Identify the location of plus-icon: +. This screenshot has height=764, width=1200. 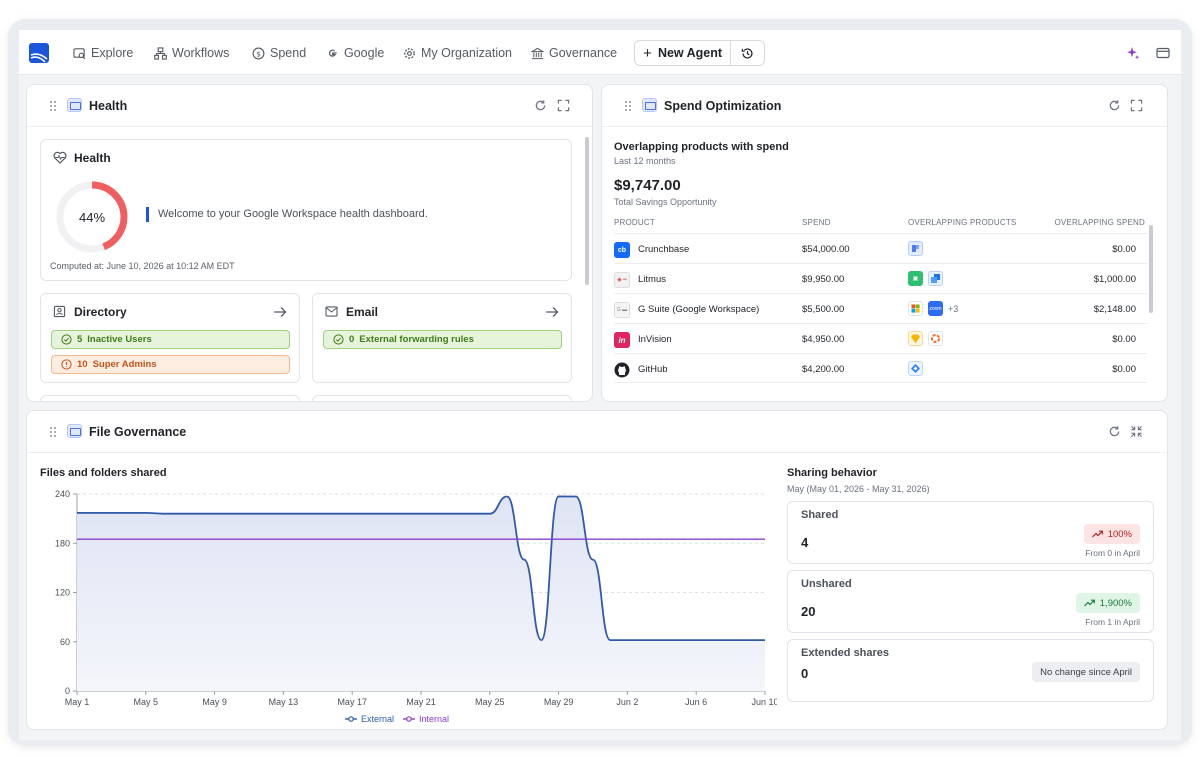
(647, 53).